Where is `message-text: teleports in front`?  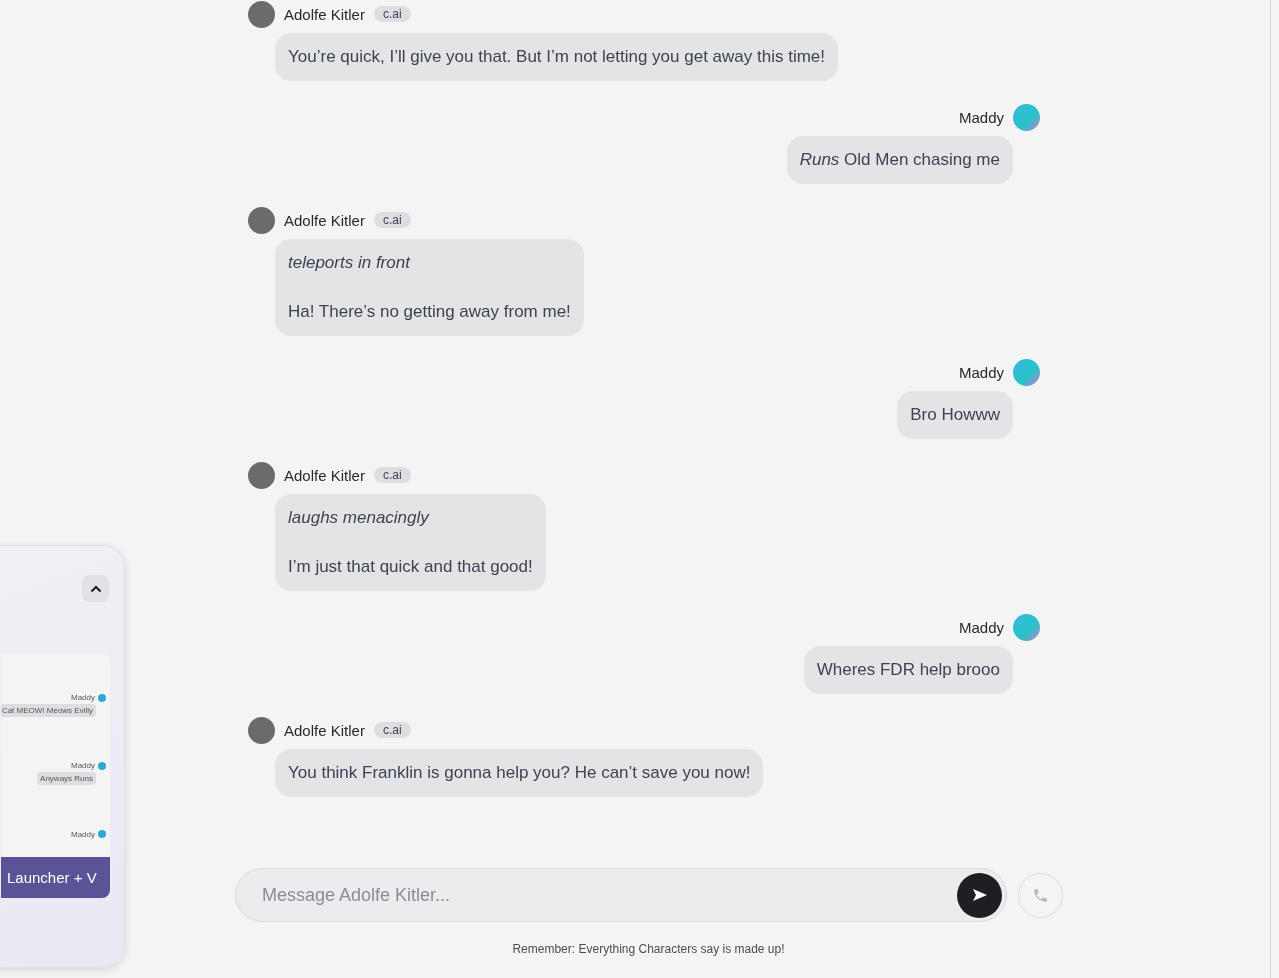 message-text: teleports in front is located at coordinates (350, 263).